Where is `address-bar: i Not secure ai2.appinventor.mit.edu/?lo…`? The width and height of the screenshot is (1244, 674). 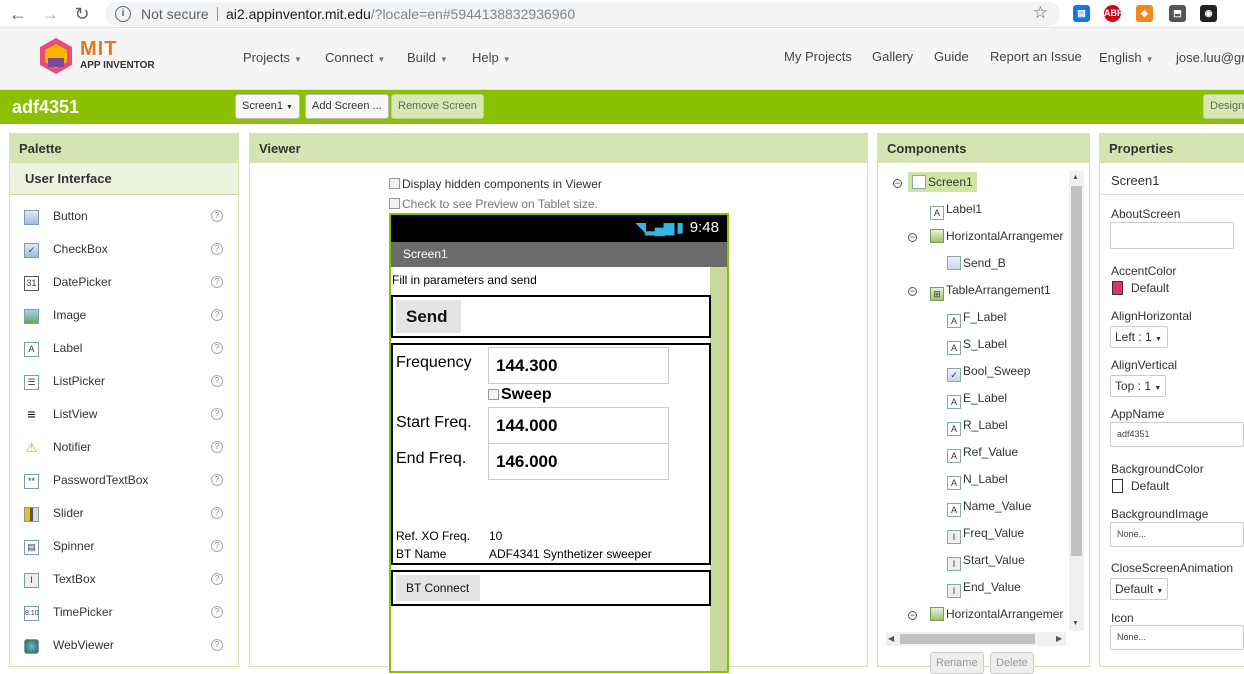 address-bar: i Not secure ai2.appinventor.mit.edu/?lo… is located at coordinates (582, 14).